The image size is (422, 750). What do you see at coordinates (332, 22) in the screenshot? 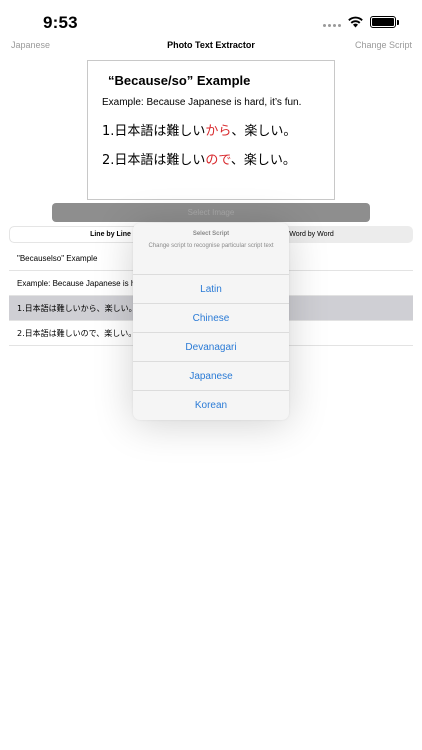
I see `cellular-signal-icon` at bounding box center [332, 22].